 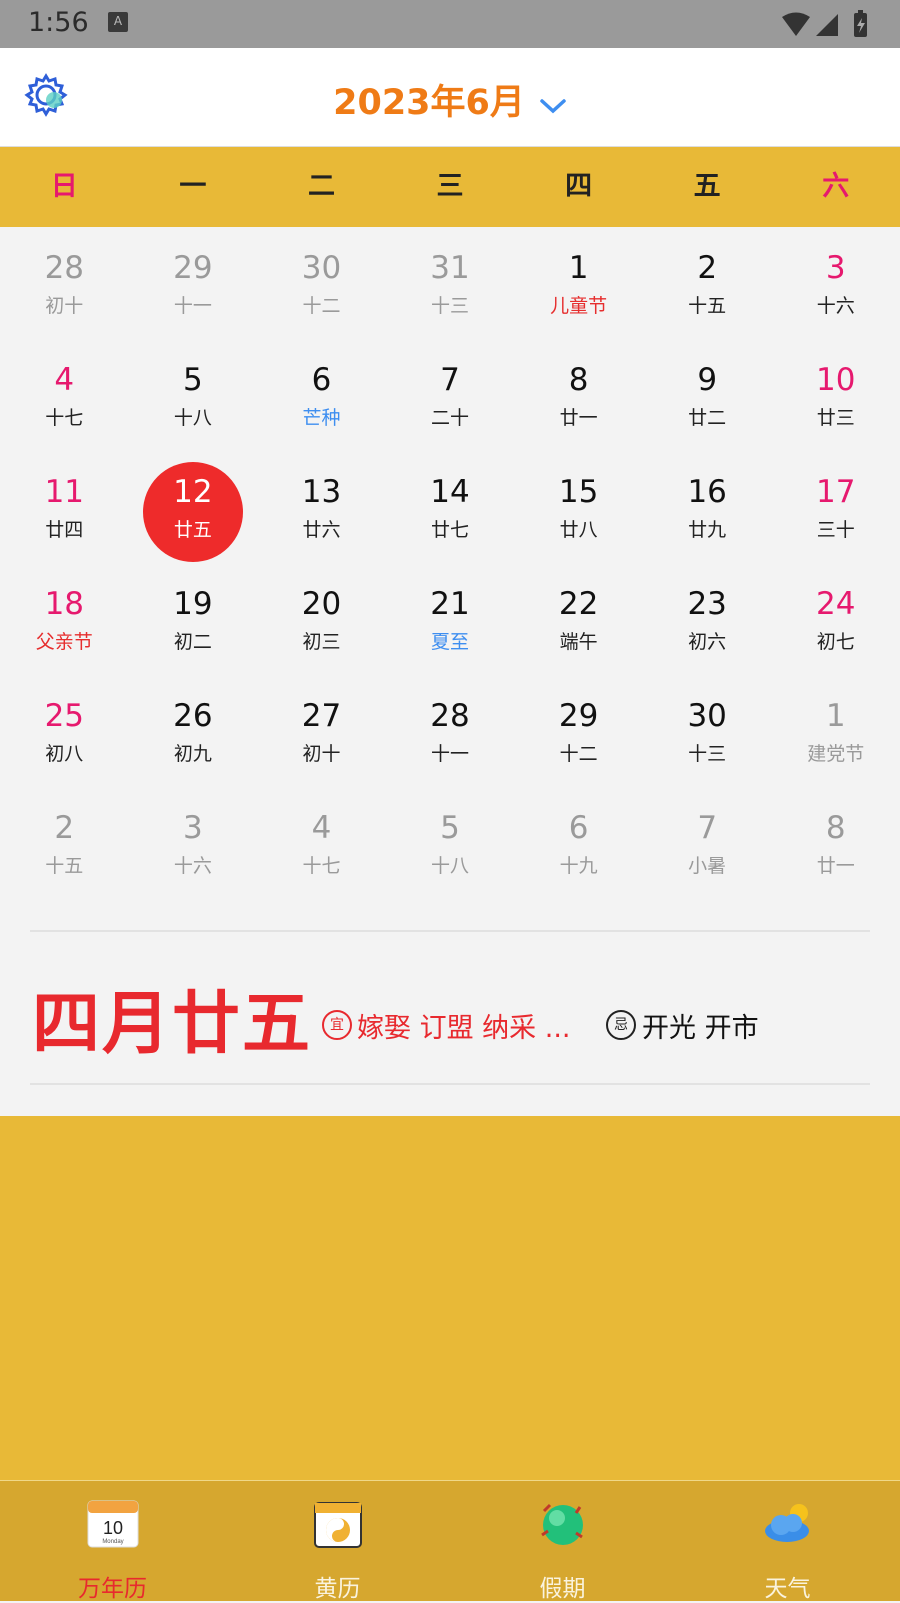 What do you see at coordinates (64, 642) in the screenshot?
I see `lunar-label: 父亲节` at bounding box center [64, 642].